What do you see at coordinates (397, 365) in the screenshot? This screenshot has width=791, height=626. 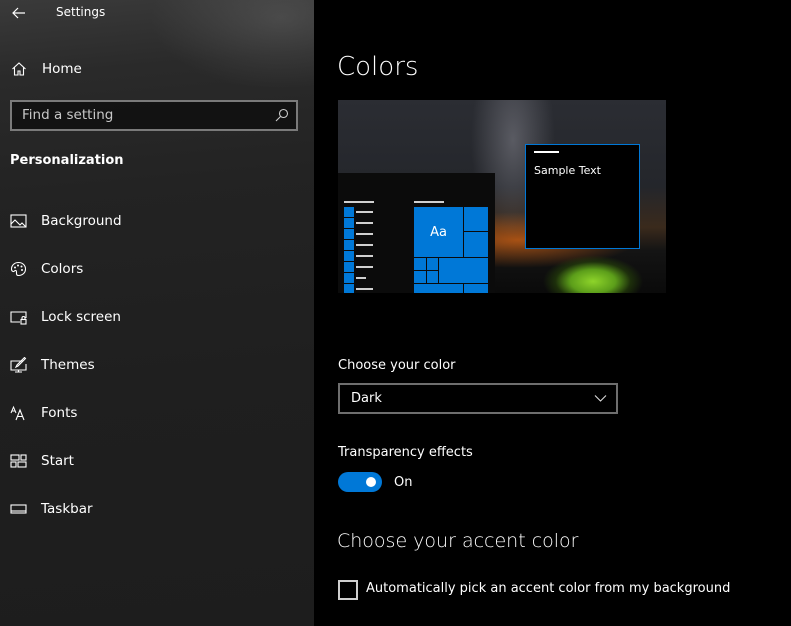 I see `choose-color-label: Choose your color` at bounding box center [397, 365].